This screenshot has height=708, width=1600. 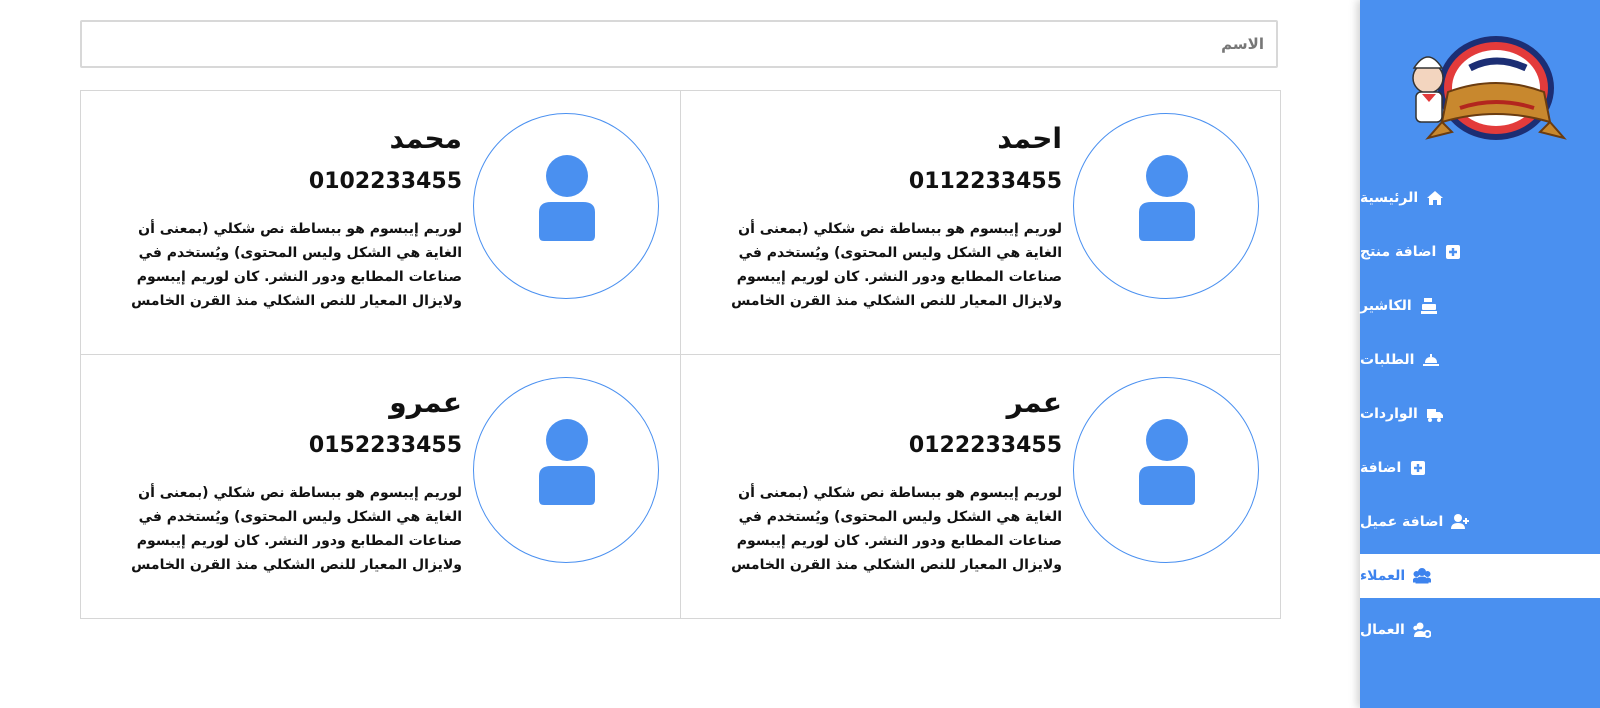 I want to click on sidebar-item-workers: العمال, so click(x=1480, y=630).